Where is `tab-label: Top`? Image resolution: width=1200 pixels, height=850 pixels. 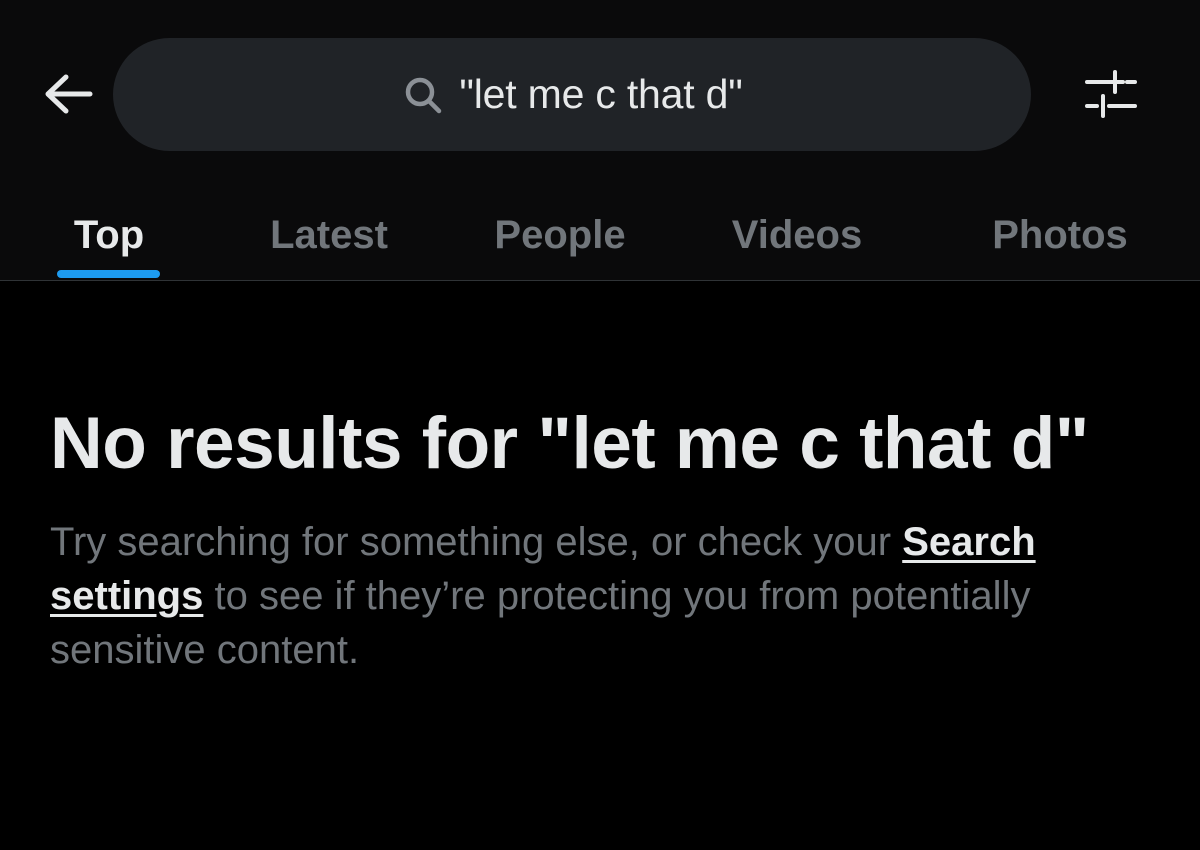 tab-label: Top is located at coordinates (109, 234).